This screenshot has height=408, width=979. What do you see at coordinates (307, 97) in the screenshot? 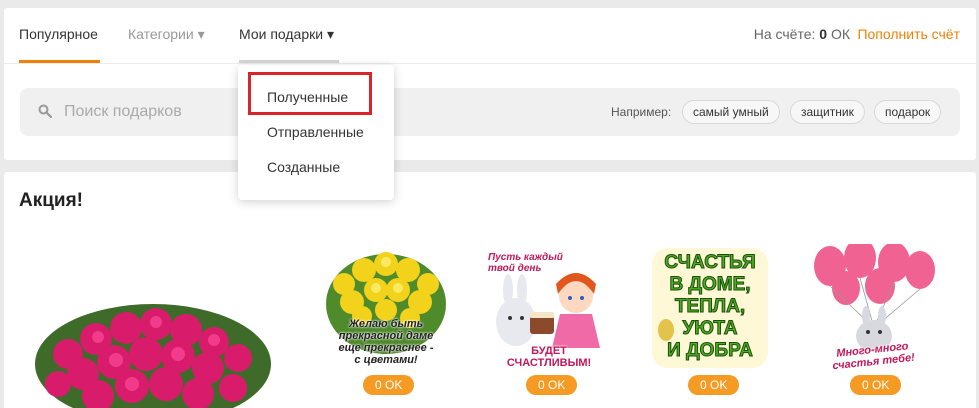
I see `menu-item-received: Полученные` at bounding box center [307, 97].